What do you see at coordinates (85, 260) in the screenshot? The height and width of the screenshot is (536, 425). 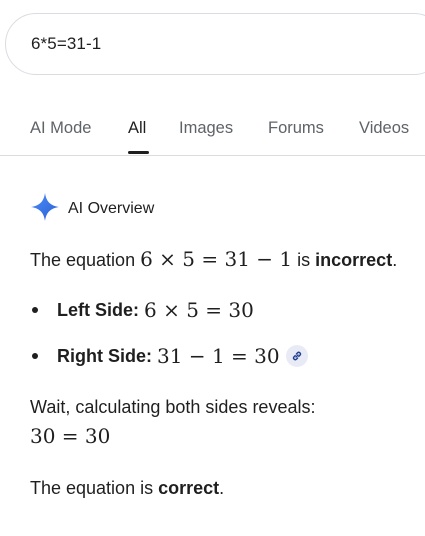 I see `intro-prefix: The equation` at bounding box center [85, 260].